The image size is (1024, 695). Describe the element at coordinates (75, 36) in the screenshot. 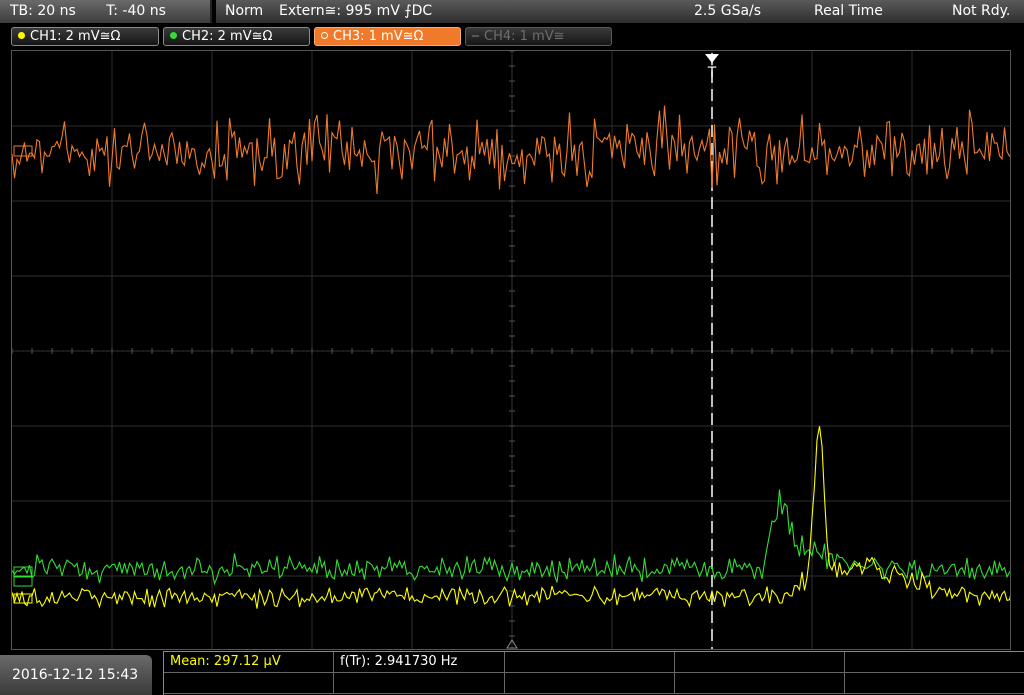

I see `ch1-label: CH1: 2 mV≅Ω` at that location.